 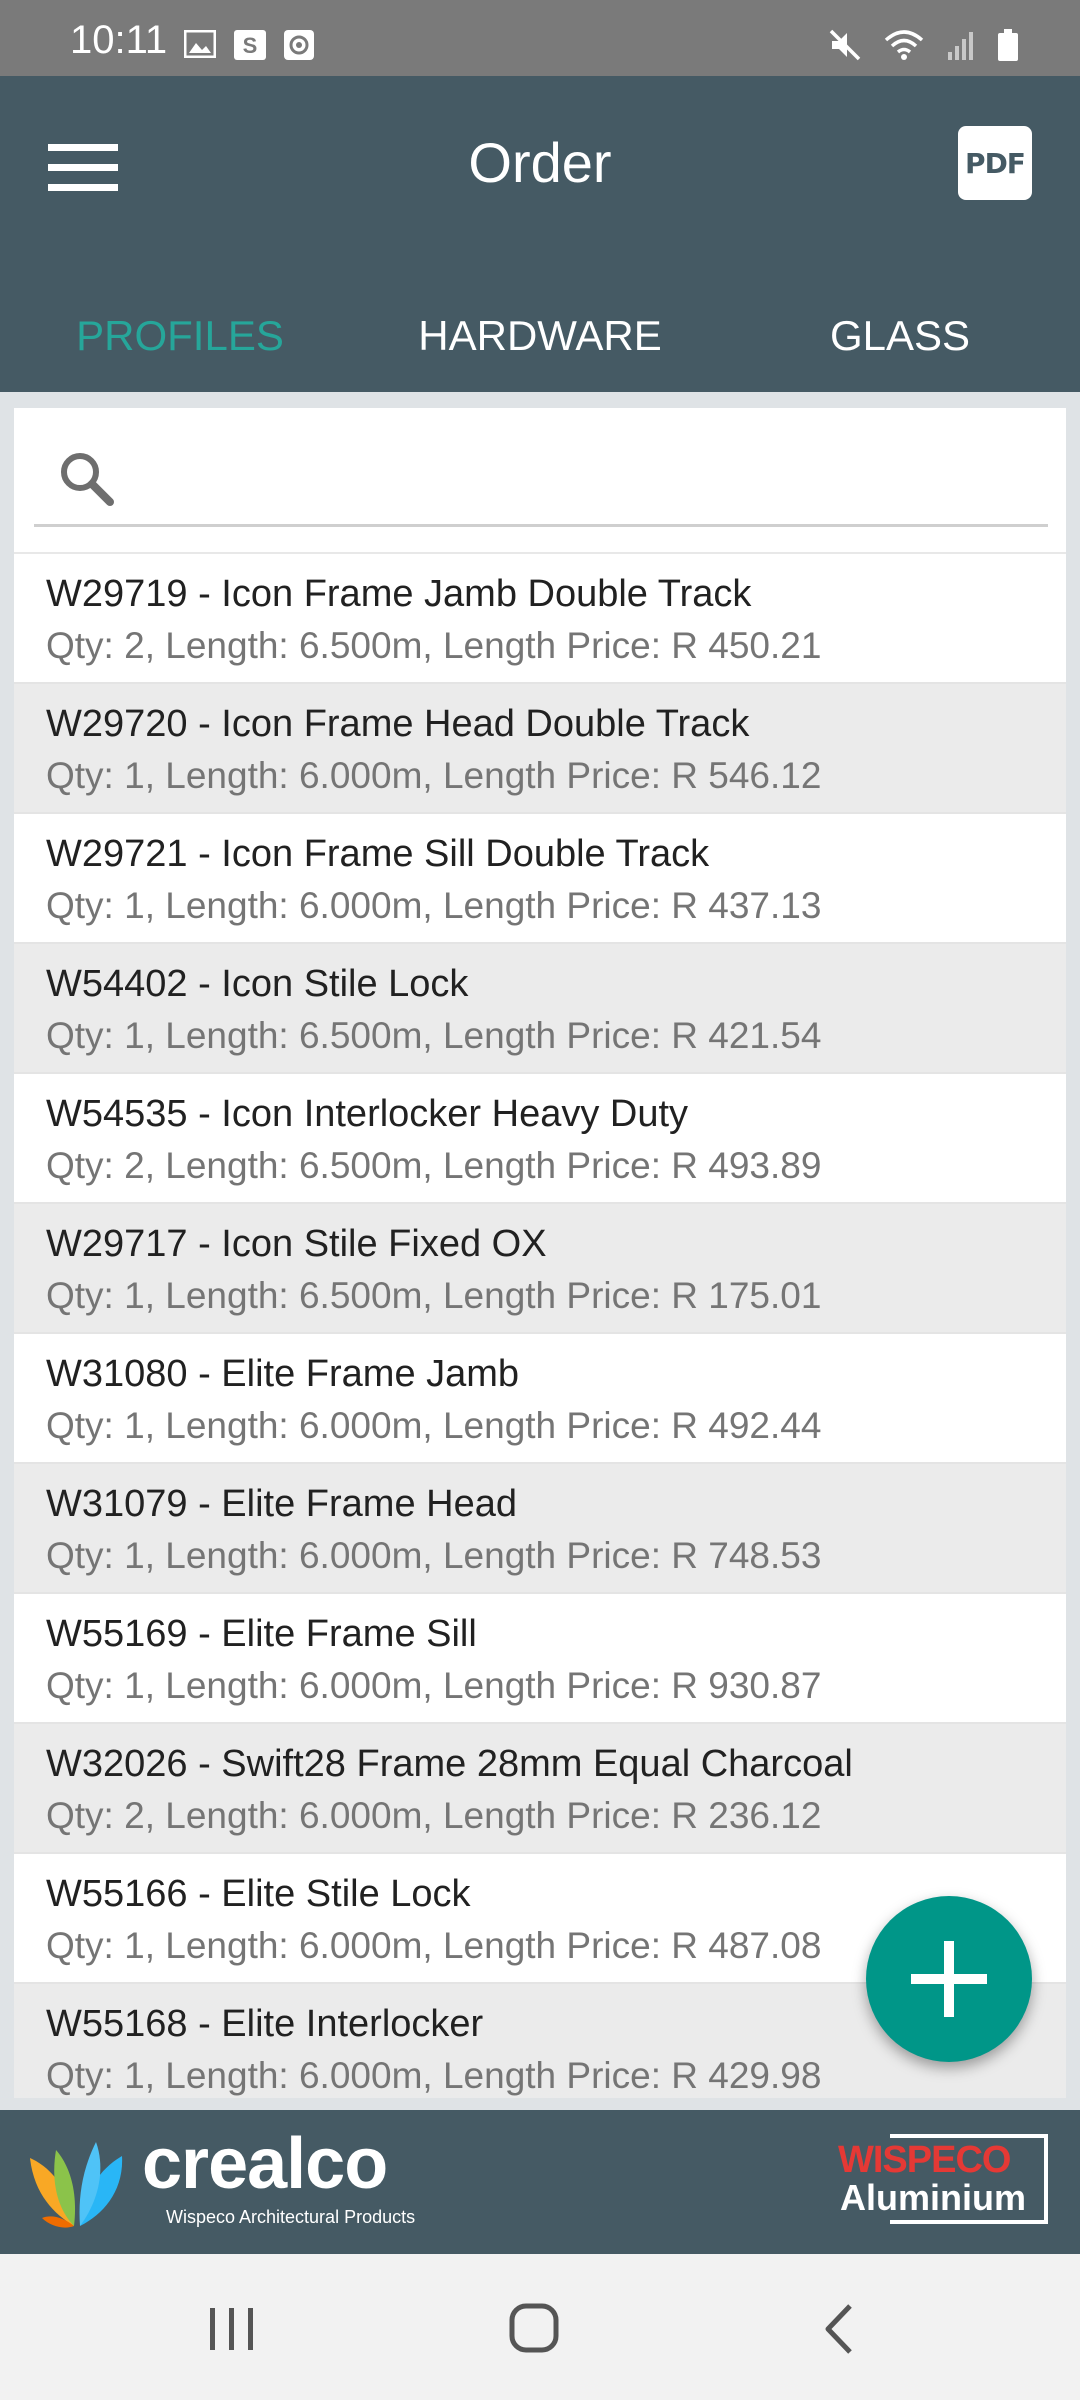 I want to click on wispeco-wordmark: WISPECO, so click(x=924, y=2160).